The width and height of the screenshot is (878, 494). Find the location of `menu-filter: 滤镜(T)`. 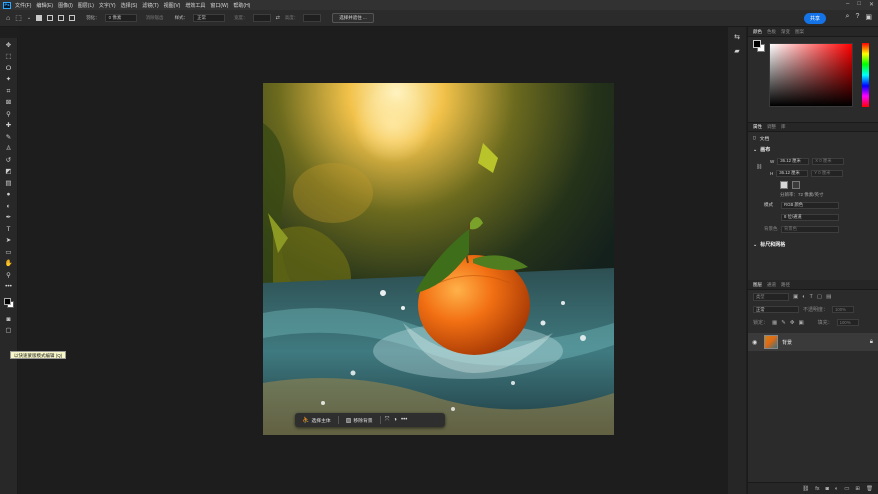

menu-filter: 滤镜(T) is located at coordinates (150, 5).